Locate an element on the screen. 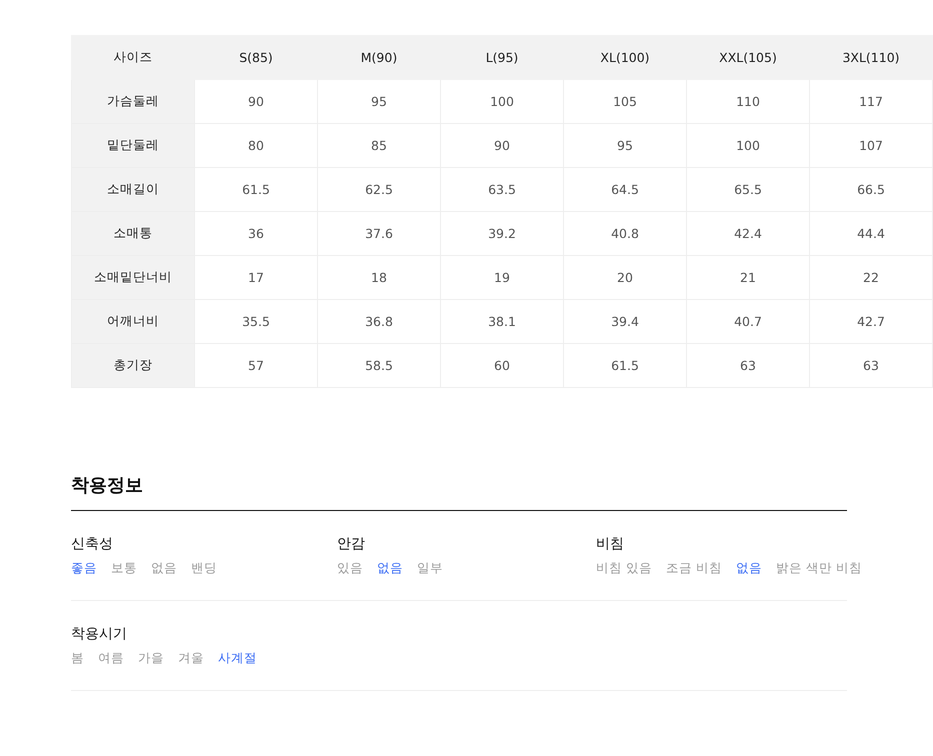 The image size is (933, 756). table-cell: 110 is located at coordinates (748, 102).